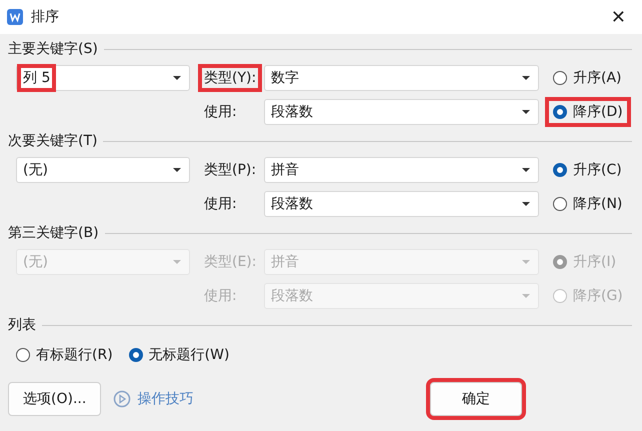  Describe the element at coordinates (15, 17) in the screenshot. I see `app-icon` at that location.